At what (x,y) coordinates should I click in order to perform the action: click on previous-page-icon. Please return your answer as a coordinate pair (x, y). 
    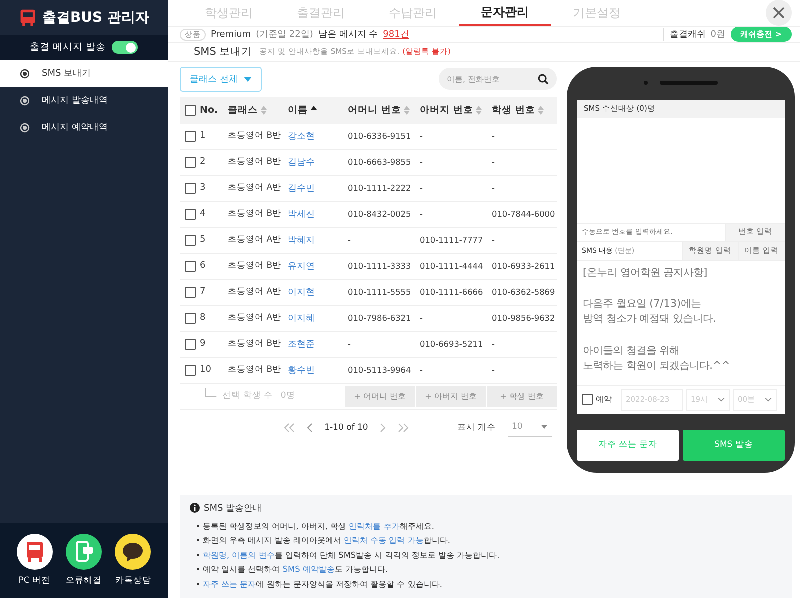
    Looking at the image, I should click on (309, 427).